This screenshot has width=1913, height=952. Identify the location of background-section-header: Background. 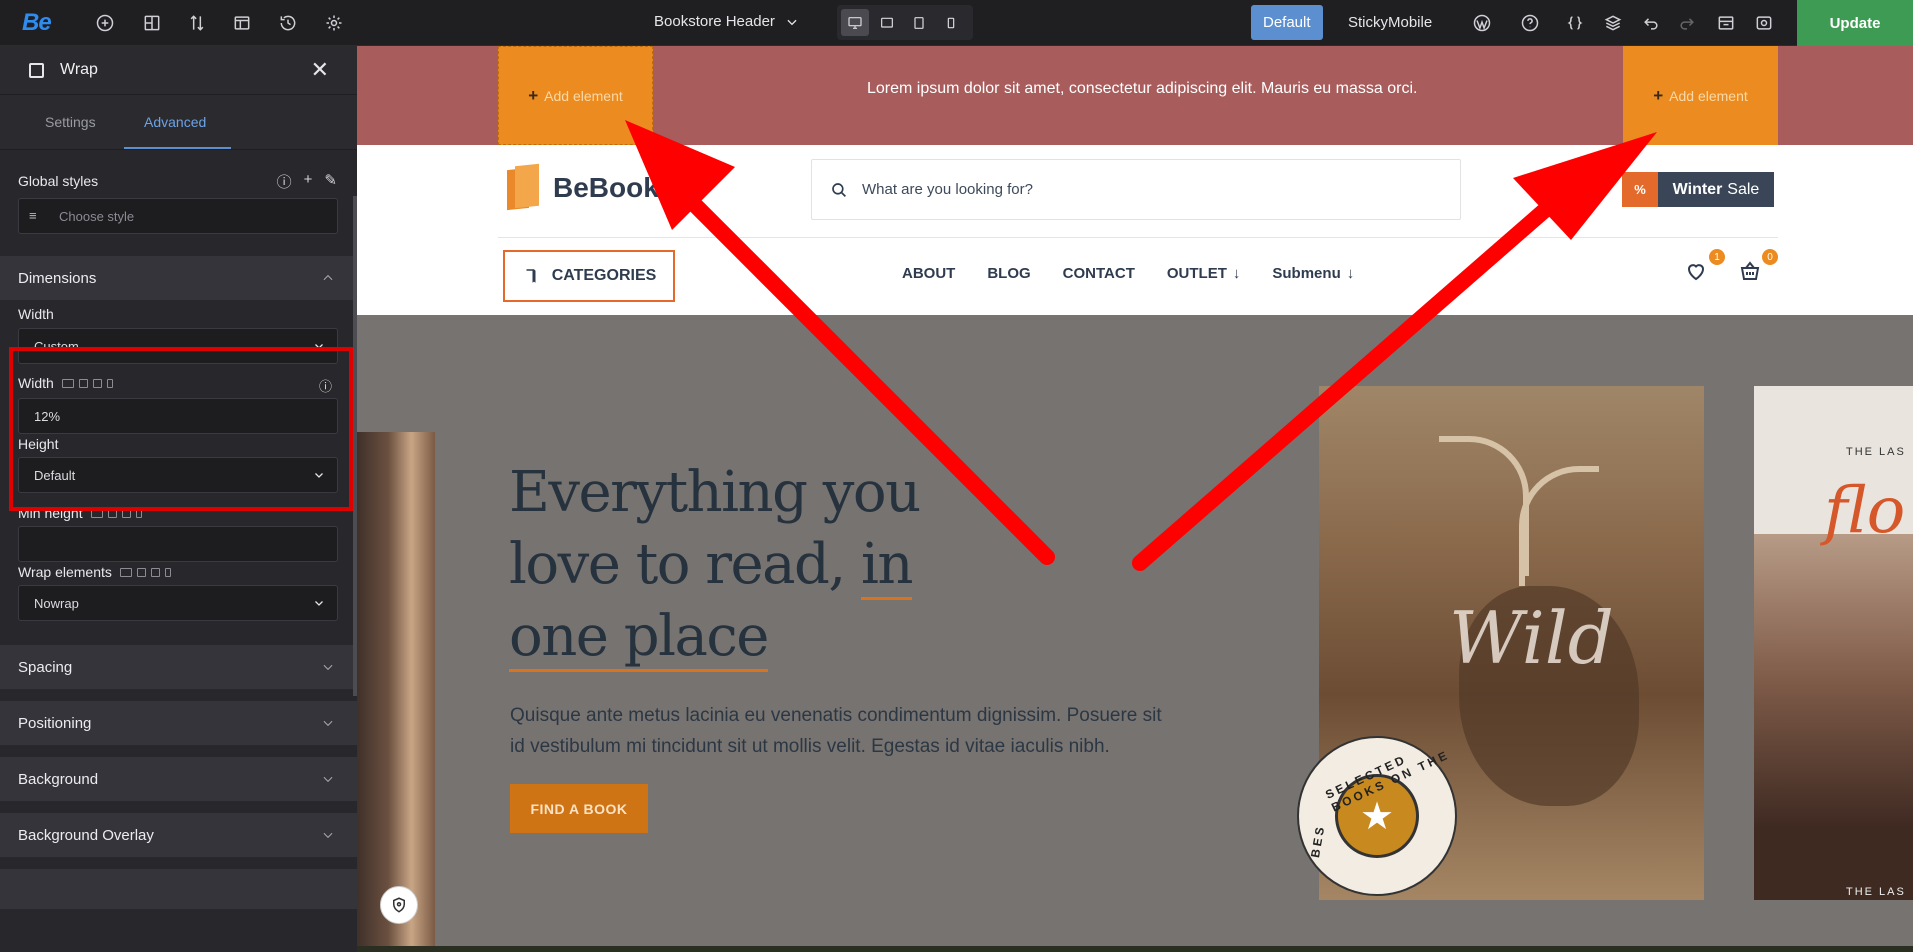
(178, 779).